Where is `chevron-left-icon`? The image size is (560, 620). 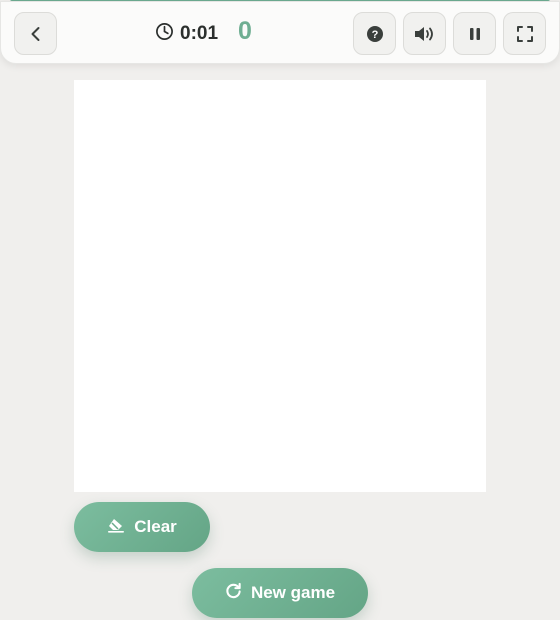
chevron-left-icon is located at coordinates (36, 34).